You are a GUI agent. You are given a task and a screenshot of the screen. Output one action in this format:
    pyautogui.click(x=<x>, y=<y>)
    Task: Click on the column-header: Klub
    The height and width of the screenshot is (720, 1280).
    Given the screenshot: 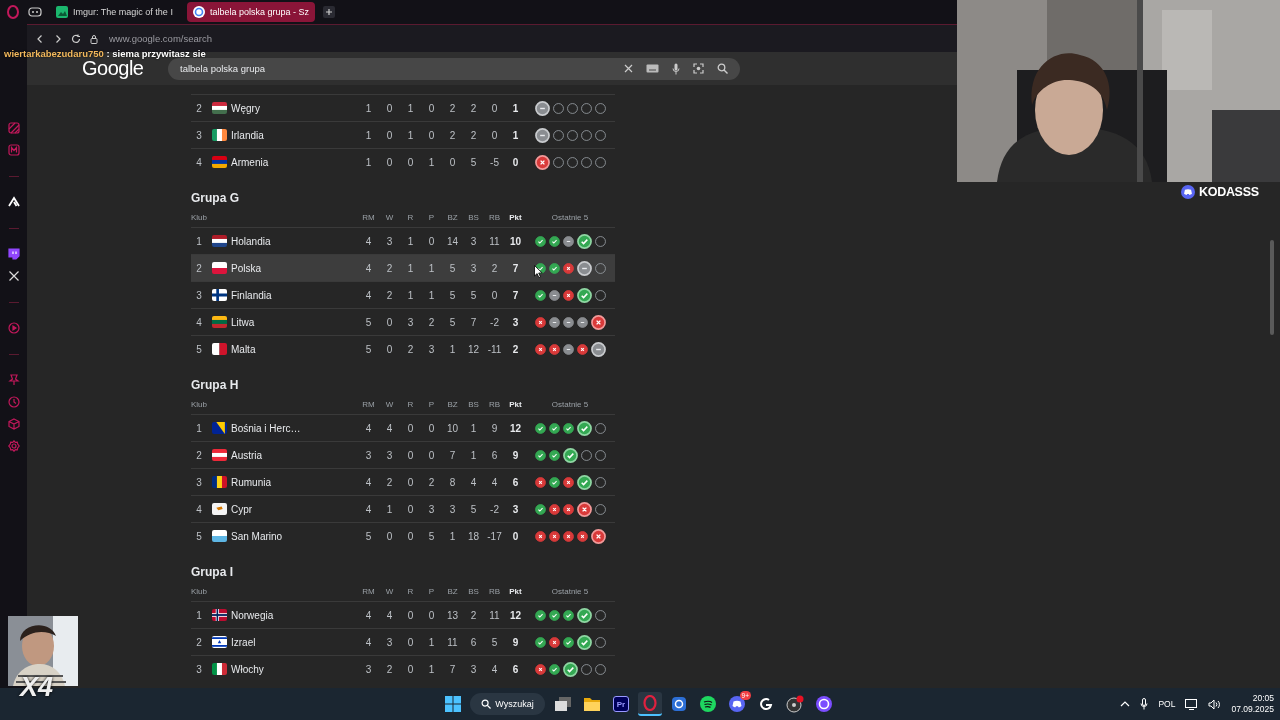 What is the action you would take?
    pyautogui.click(x=199, y=217)
    